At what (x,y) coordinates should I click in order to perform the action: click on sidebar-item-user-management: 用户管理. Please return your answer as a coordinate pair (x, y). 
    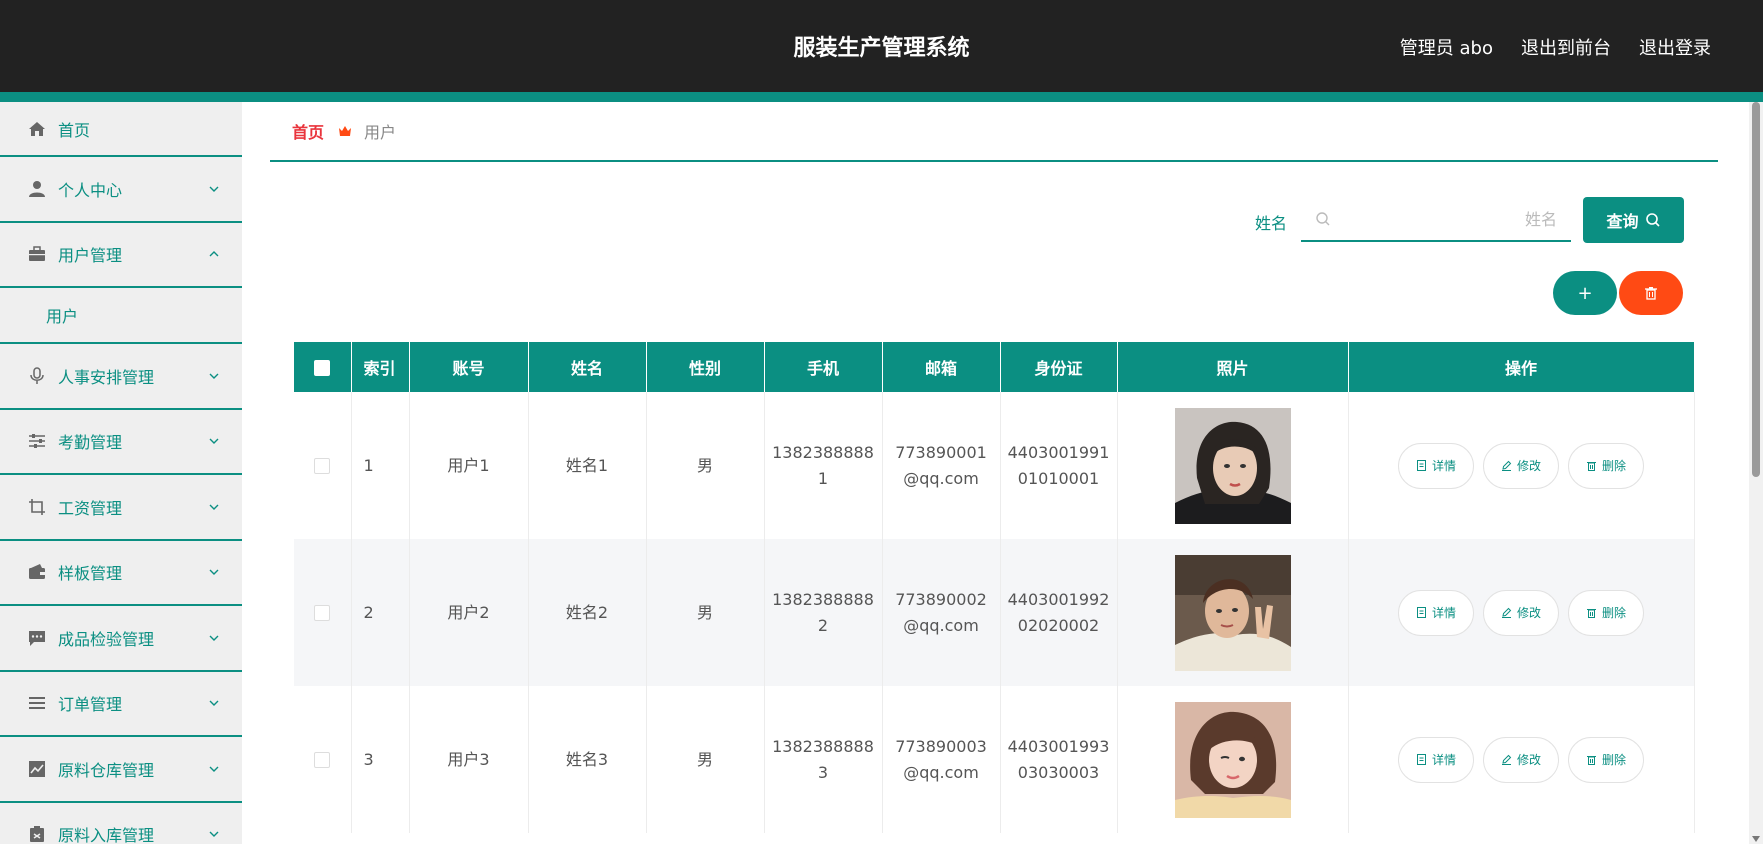
    Looking at the image, I should click on (121, 255).